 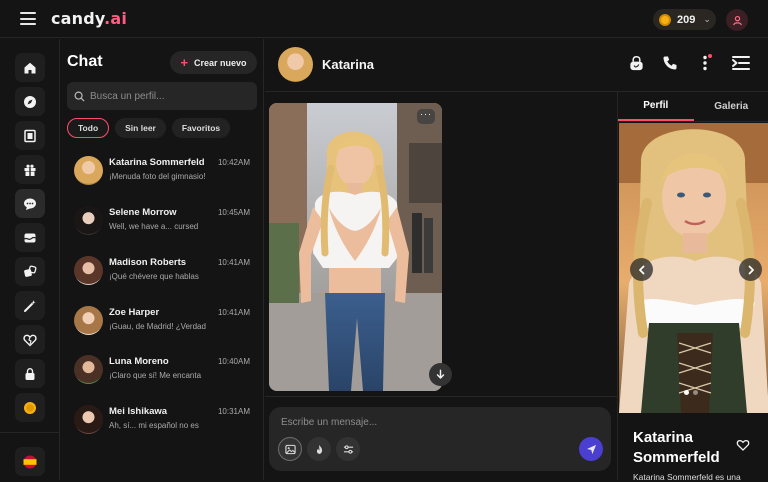 I want to click on phone-icon, so click(x=670, y=63).